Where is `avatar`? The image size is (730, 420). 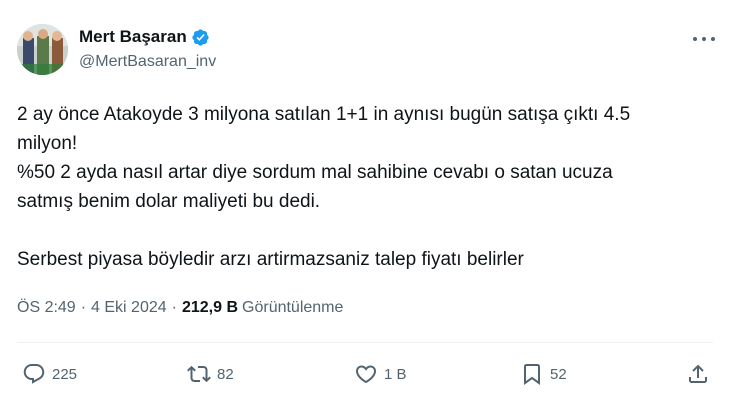 avatar is located at coordinates (42, 49).